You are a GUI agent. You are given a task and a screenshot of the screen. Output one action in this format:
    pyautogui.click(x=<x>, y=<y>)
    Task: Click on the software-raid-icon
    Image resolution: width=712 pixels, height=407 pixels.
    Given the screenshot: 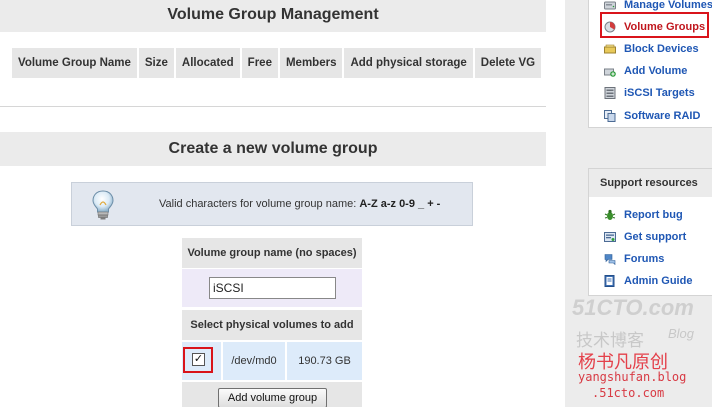 What is the action you would take?
    pyautogui.click(x=610, y=116)
    